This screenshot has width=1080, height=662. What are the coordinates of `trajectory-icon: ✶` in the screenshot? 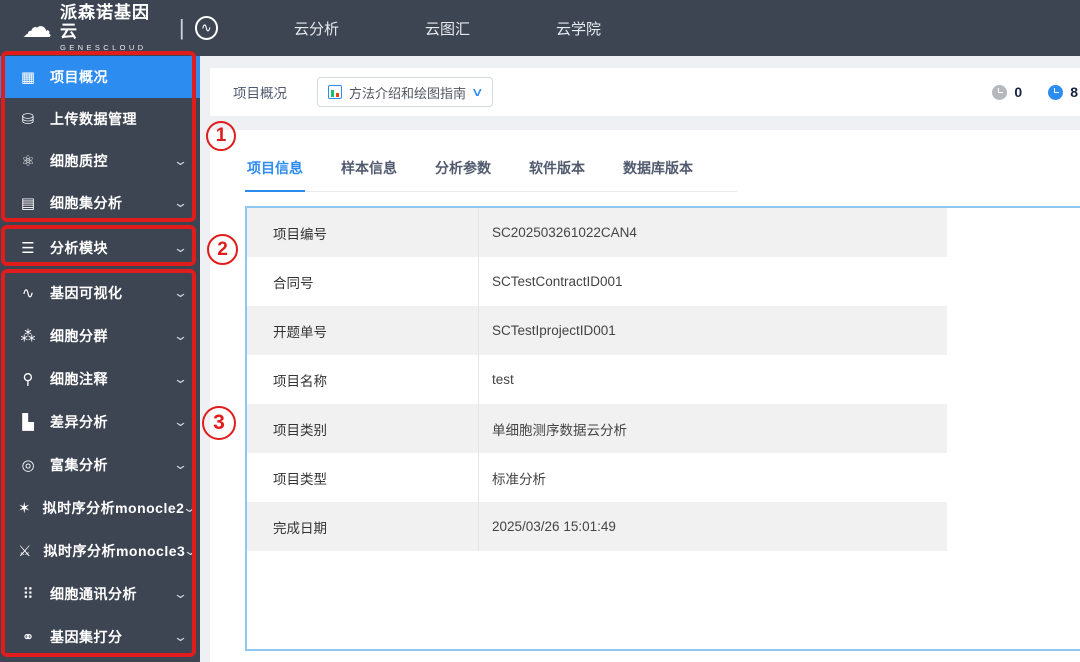 It's located at (24, 508).